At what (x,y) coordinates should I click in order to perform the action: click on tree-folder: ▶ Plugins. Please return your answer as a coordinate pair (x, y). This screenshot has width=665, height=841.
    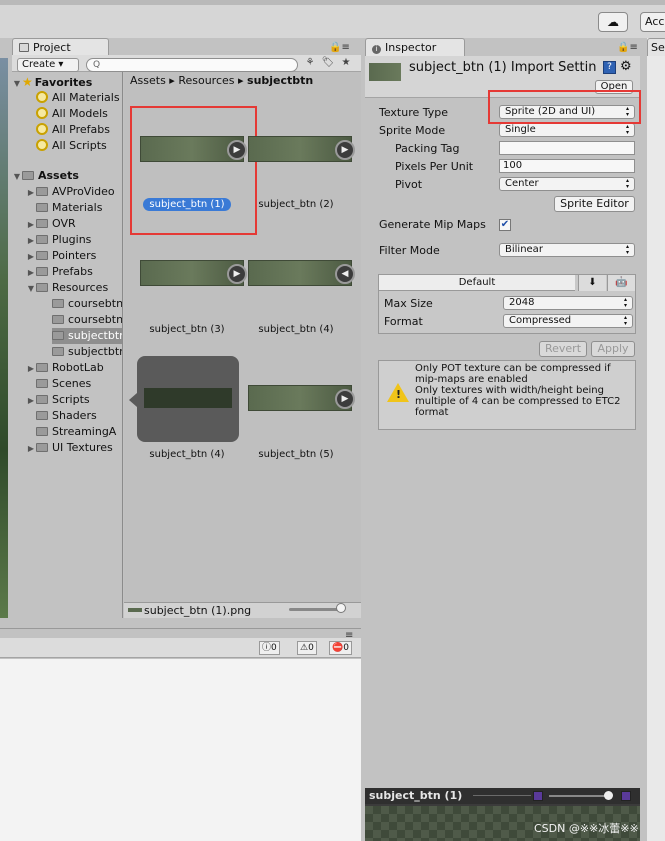
    Looking at the image, I should click on (58, 240).